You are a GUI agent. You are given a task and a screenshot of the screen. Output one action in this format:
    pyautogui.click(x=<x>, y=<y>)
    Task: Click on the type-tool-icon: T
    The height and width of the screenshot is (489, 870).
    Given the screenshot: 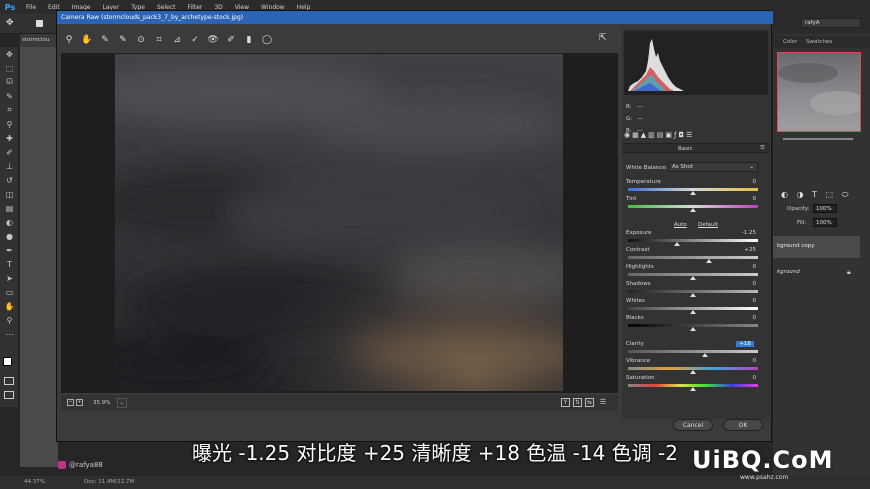 What is the action you would take?
    pyautogui.click(x=9, y=264)
    